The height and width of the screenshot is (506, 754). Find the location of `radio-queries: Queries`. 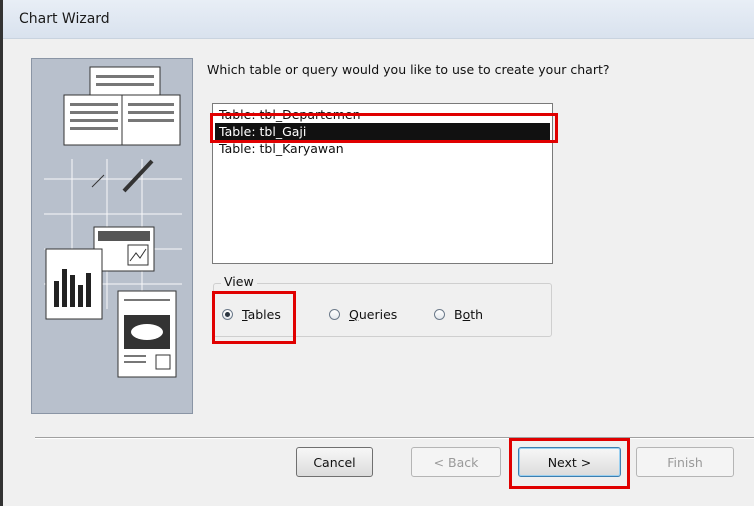

radio-queries: Queries is located at coordinates (363, 314).